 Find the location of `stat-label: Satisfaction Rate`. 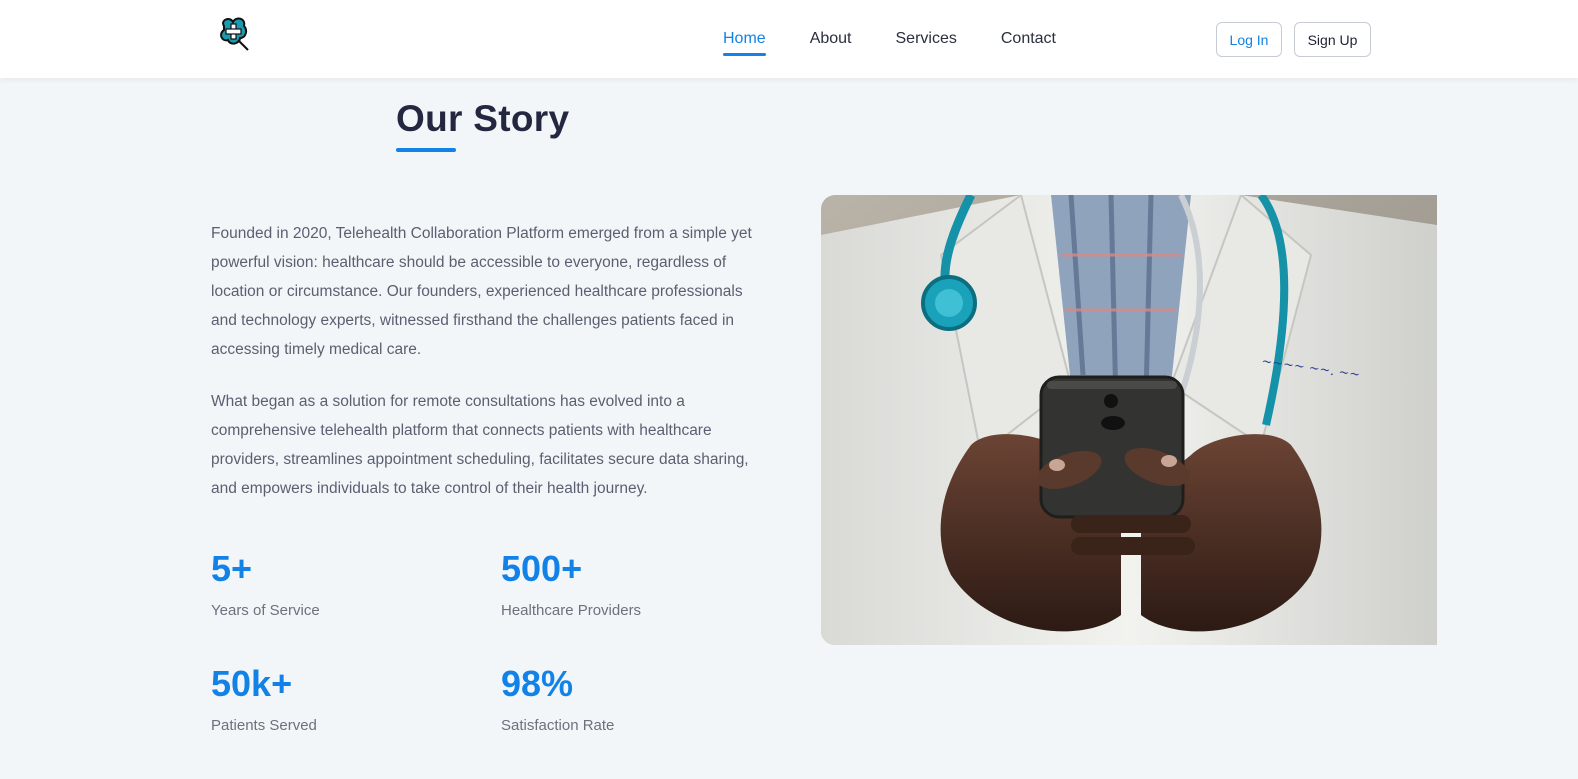

stat-label: Satisfaction Rate is located at coordinates (558, 725).